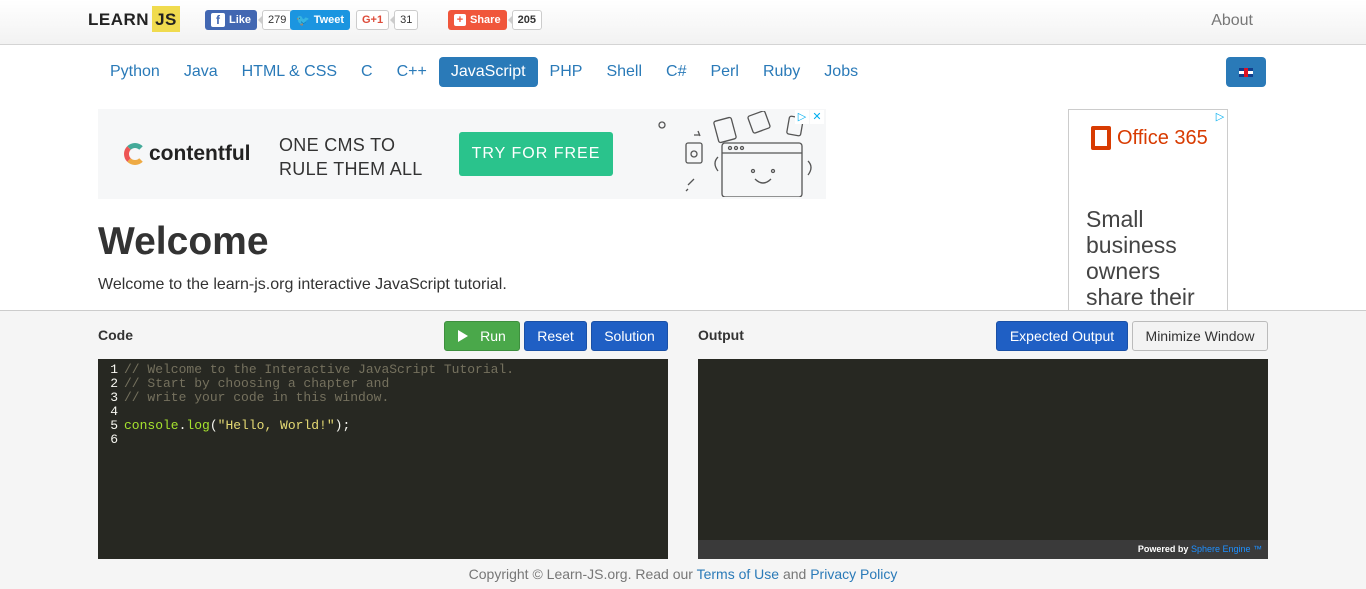 This screenshot has width=1366, height=589. I want to click on google-plus-button: G+1, so click(373, 20).